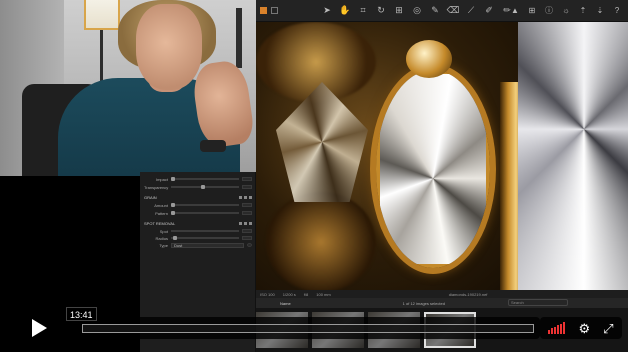 This screenshot has width=628, height=352. Describe the element at coordinates (247, 187) in the screenshot. I see `transparency-value-field` at that location.